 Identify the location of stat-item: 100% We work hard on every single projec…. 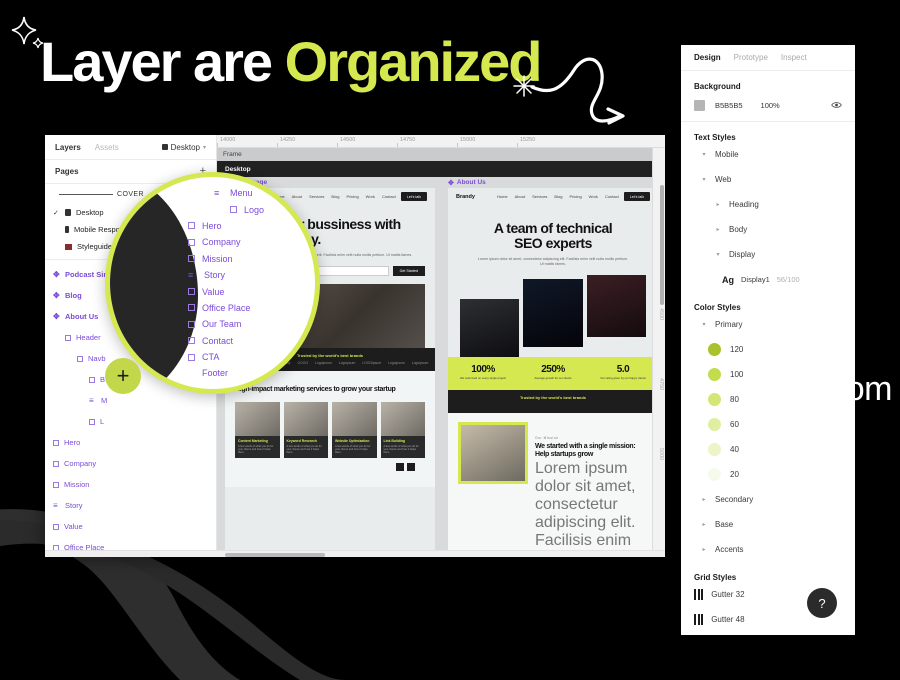
(483, 372).